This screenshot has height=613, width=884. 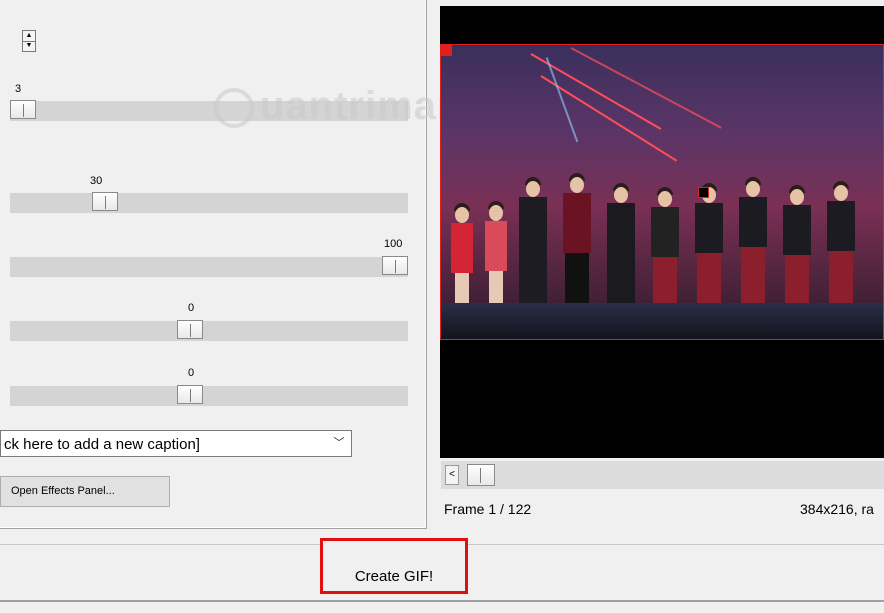 I want to click on slider-4-thumb, so click(x=190, y=329).